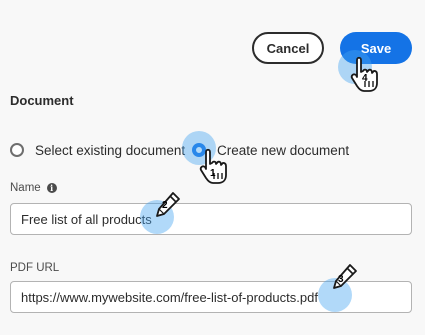 The image size is (425, 335). Describe the element at coordinates (213, 173) in the screenshot. I see `step-1-number: 1` at that location.